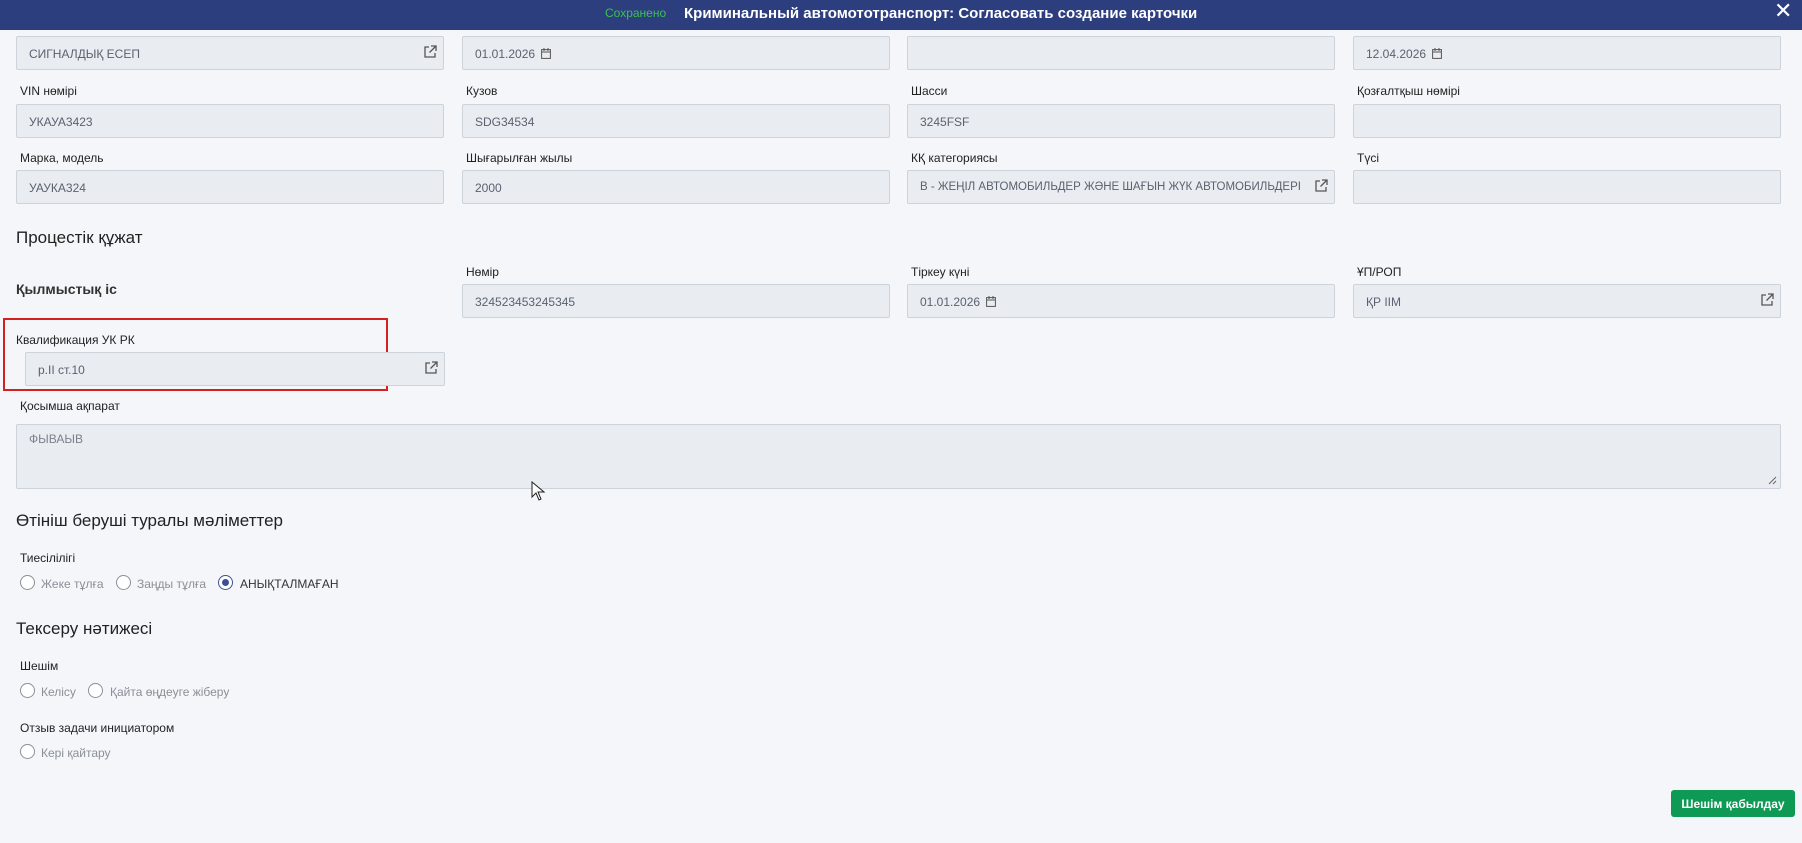 This screenshot has height=843, width=1802. I want to click on year-label: Шығарылған жылы, so click(519, 158).